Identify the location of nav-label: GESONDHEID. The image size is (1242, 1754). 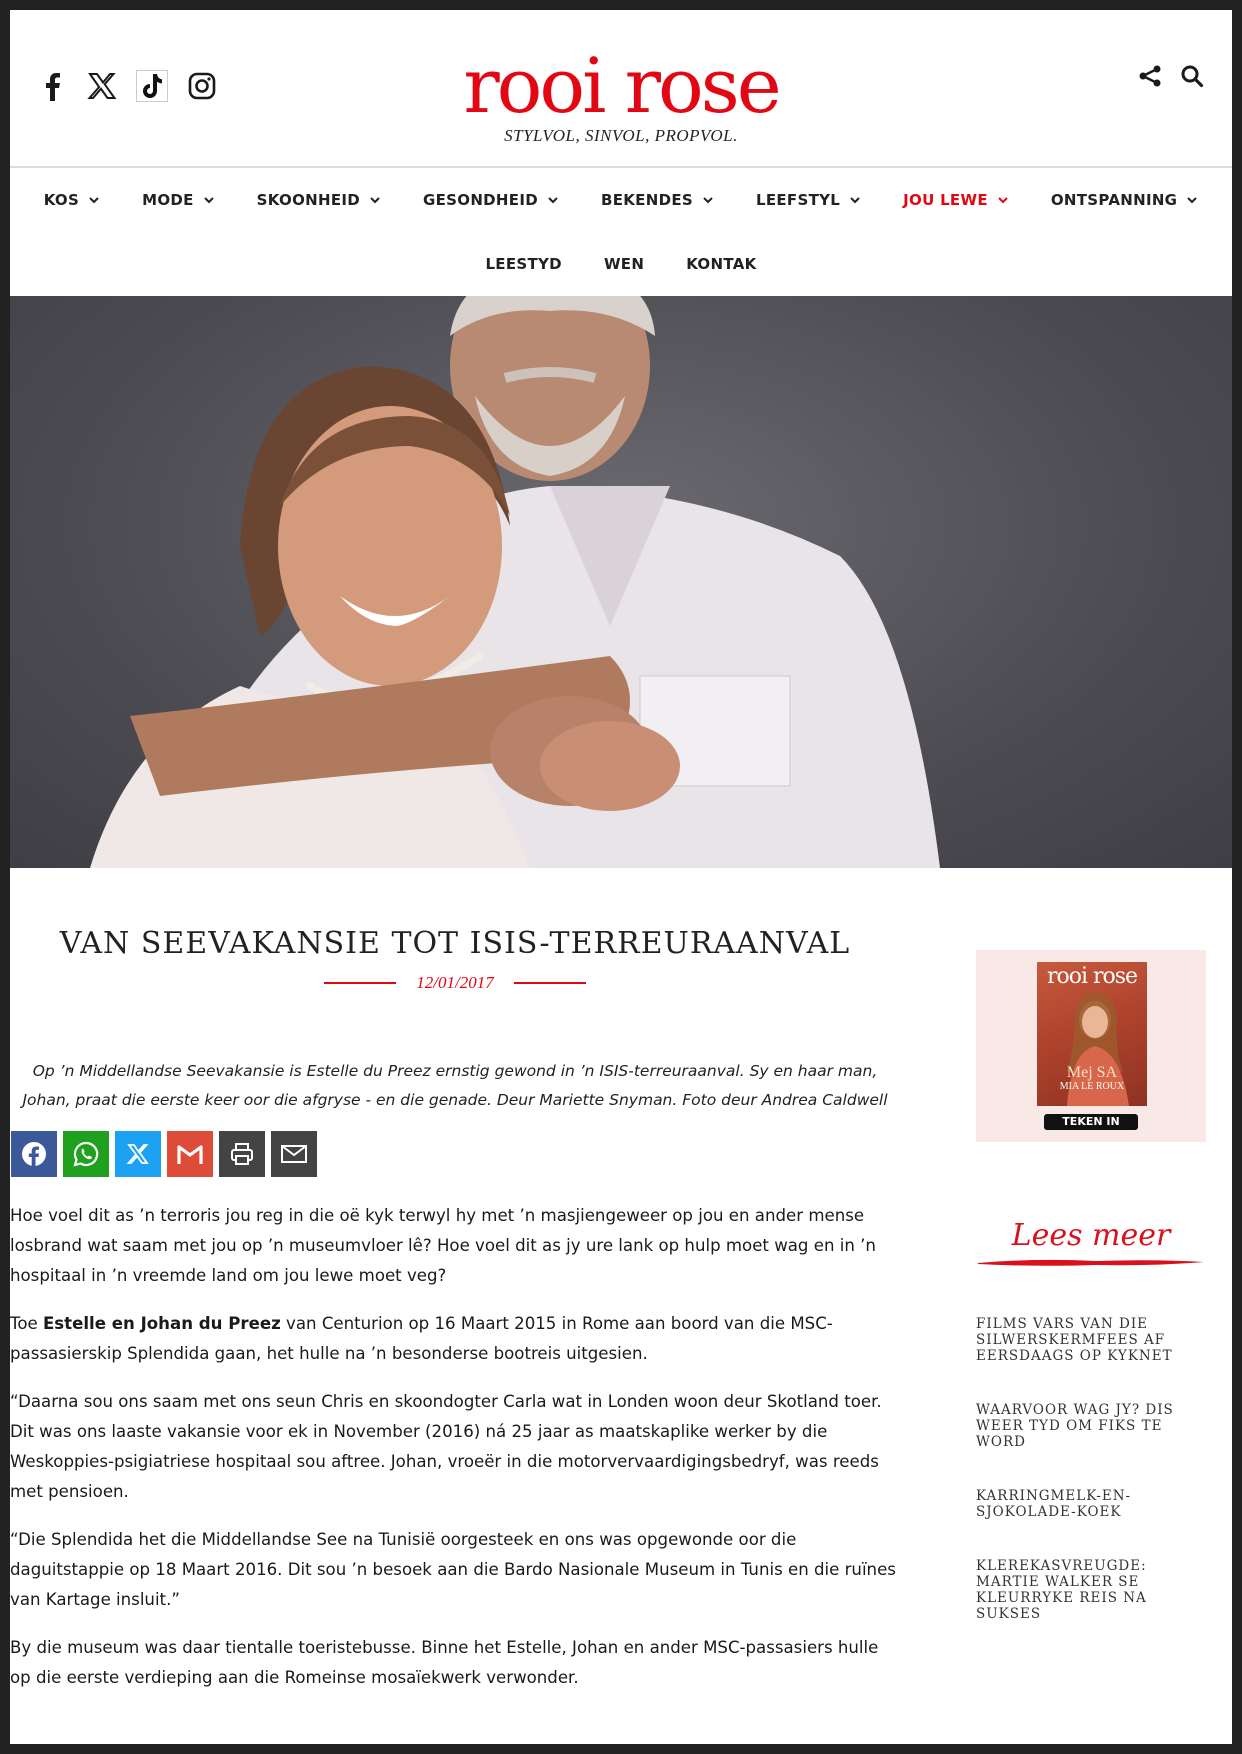
(480, 200).